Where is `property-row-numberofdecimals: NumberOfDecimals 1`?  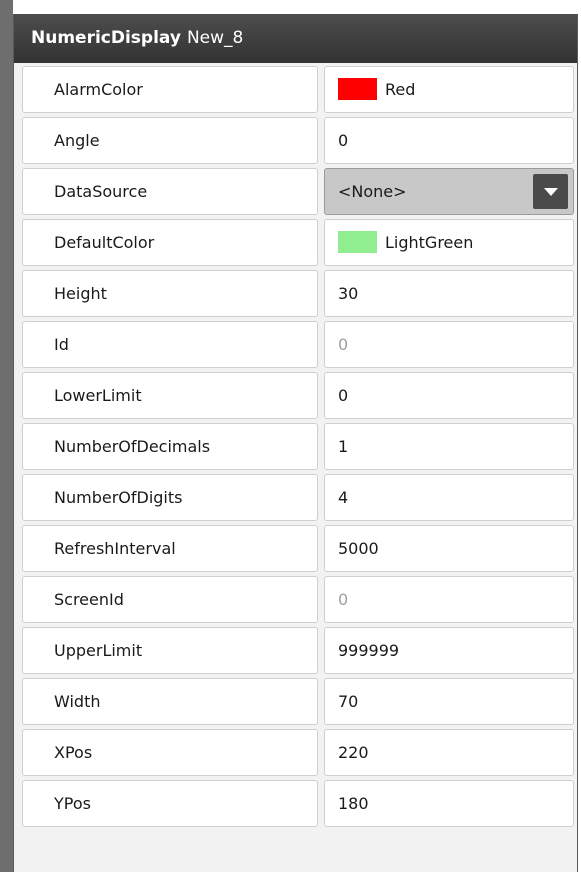 property-row-numberofdecimals: NumberOfDecimals 1 is located at coordinates (298, 447).